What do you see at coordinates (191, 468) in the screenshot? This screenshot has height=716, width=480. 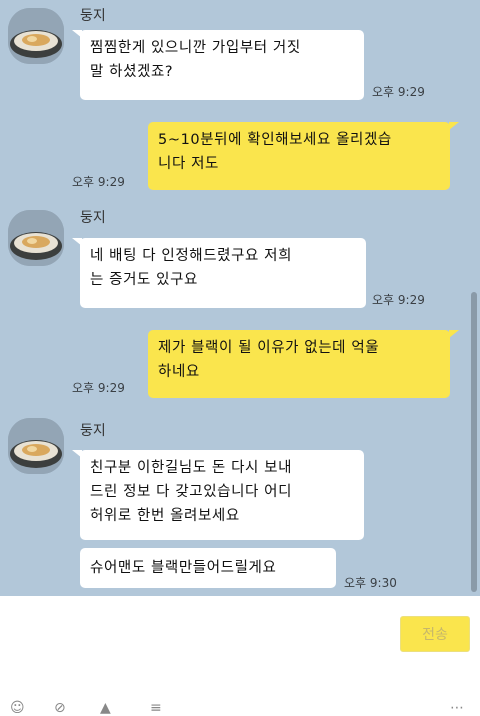 I see `message-line: 친구분 이한길님도 돈 다시 보내` at bounding box center [191, 468].